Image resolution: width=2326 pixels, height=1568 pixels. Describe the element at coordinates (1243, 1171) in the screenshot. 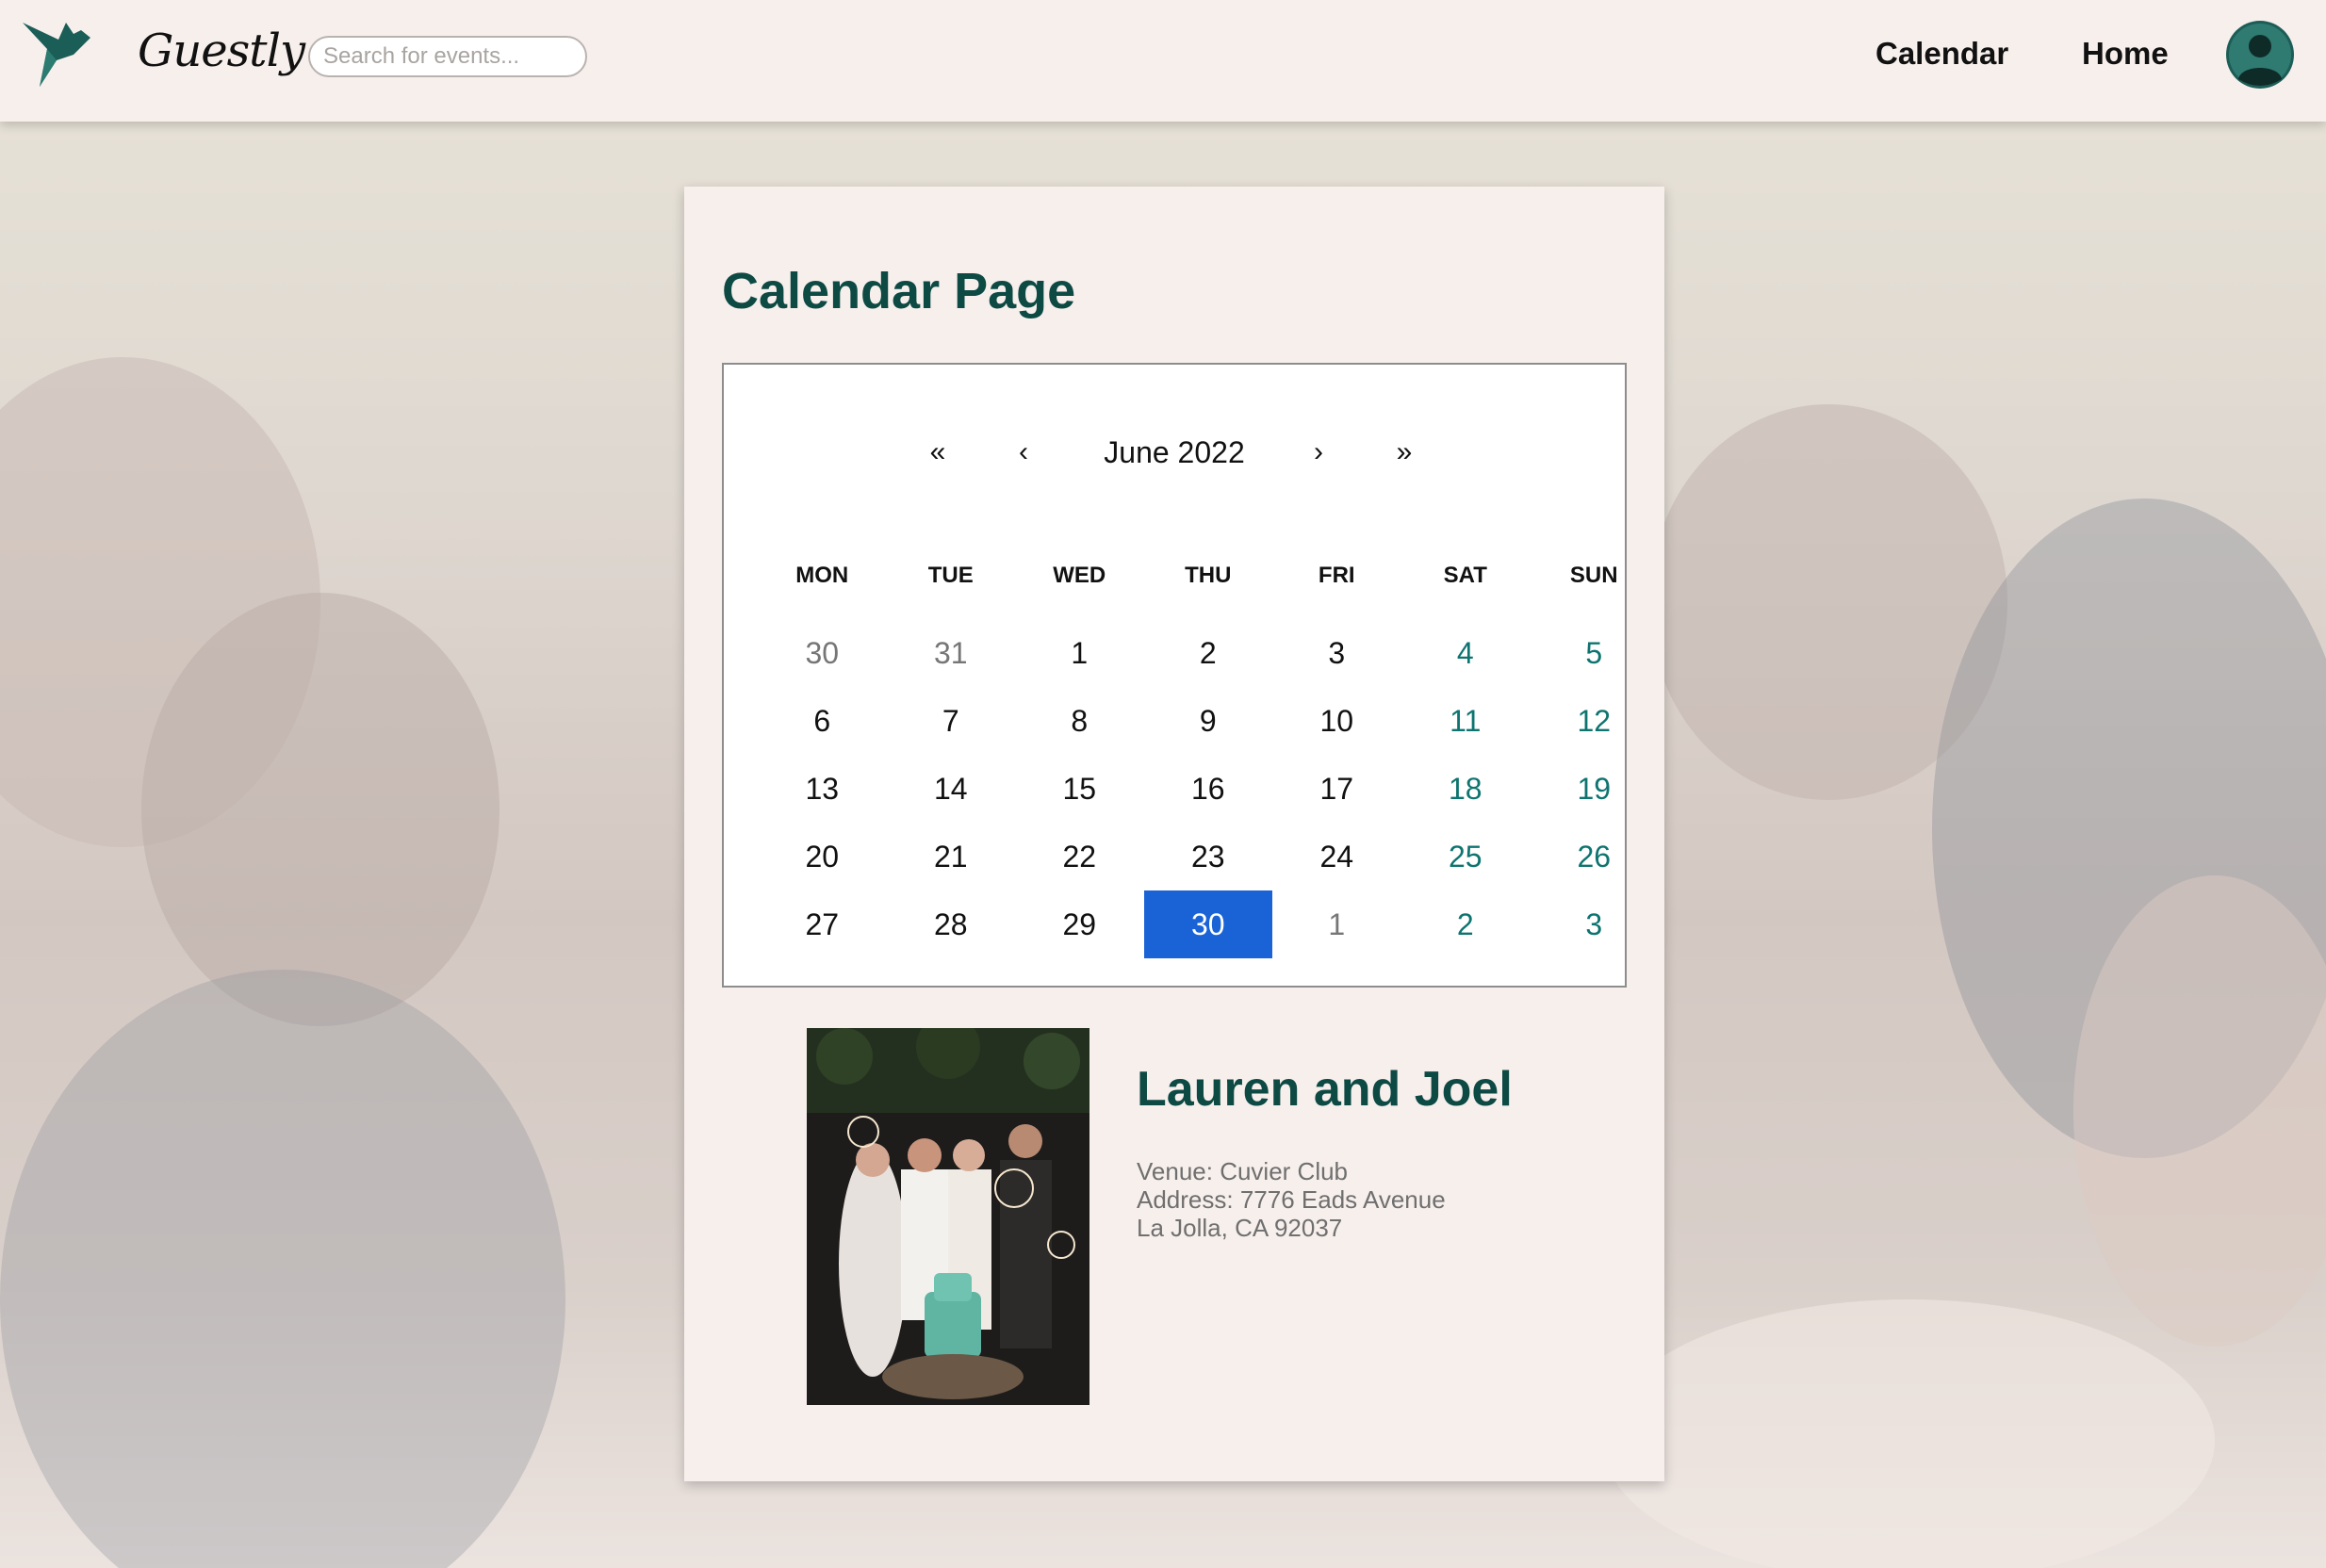

I see `event-venue: Venue: Cuvier Club` at that location.